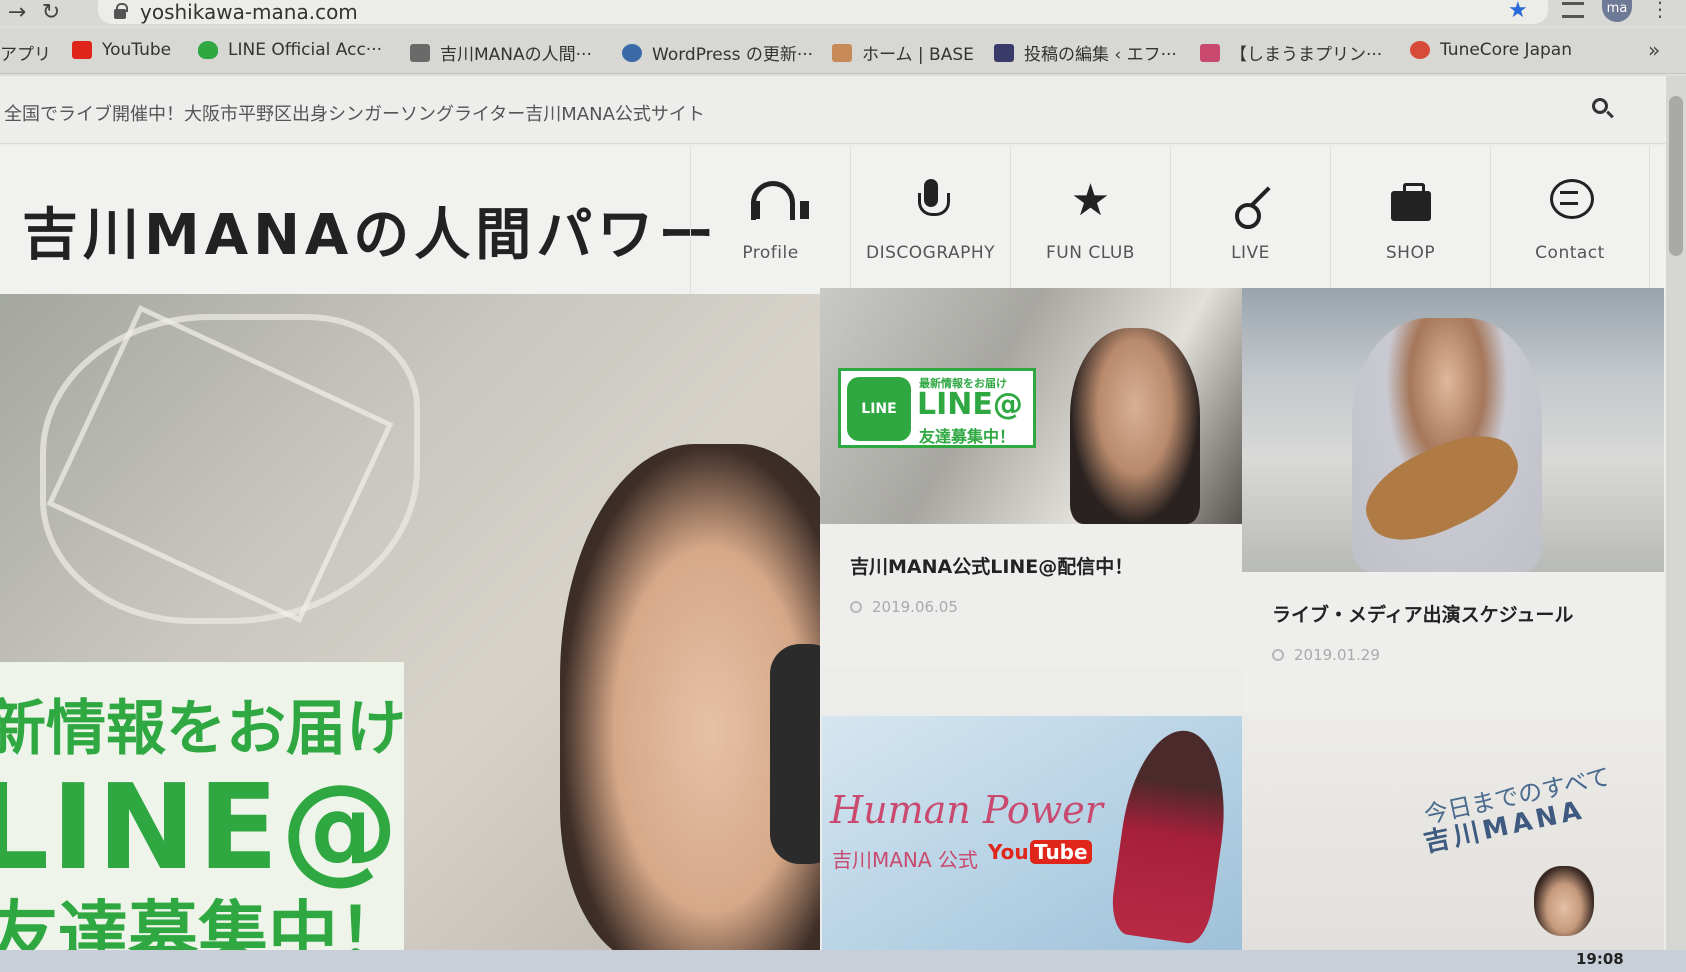 This screenshot has width=1686, height=972. I want to click on tunecore-icon, so click(1420, 50).